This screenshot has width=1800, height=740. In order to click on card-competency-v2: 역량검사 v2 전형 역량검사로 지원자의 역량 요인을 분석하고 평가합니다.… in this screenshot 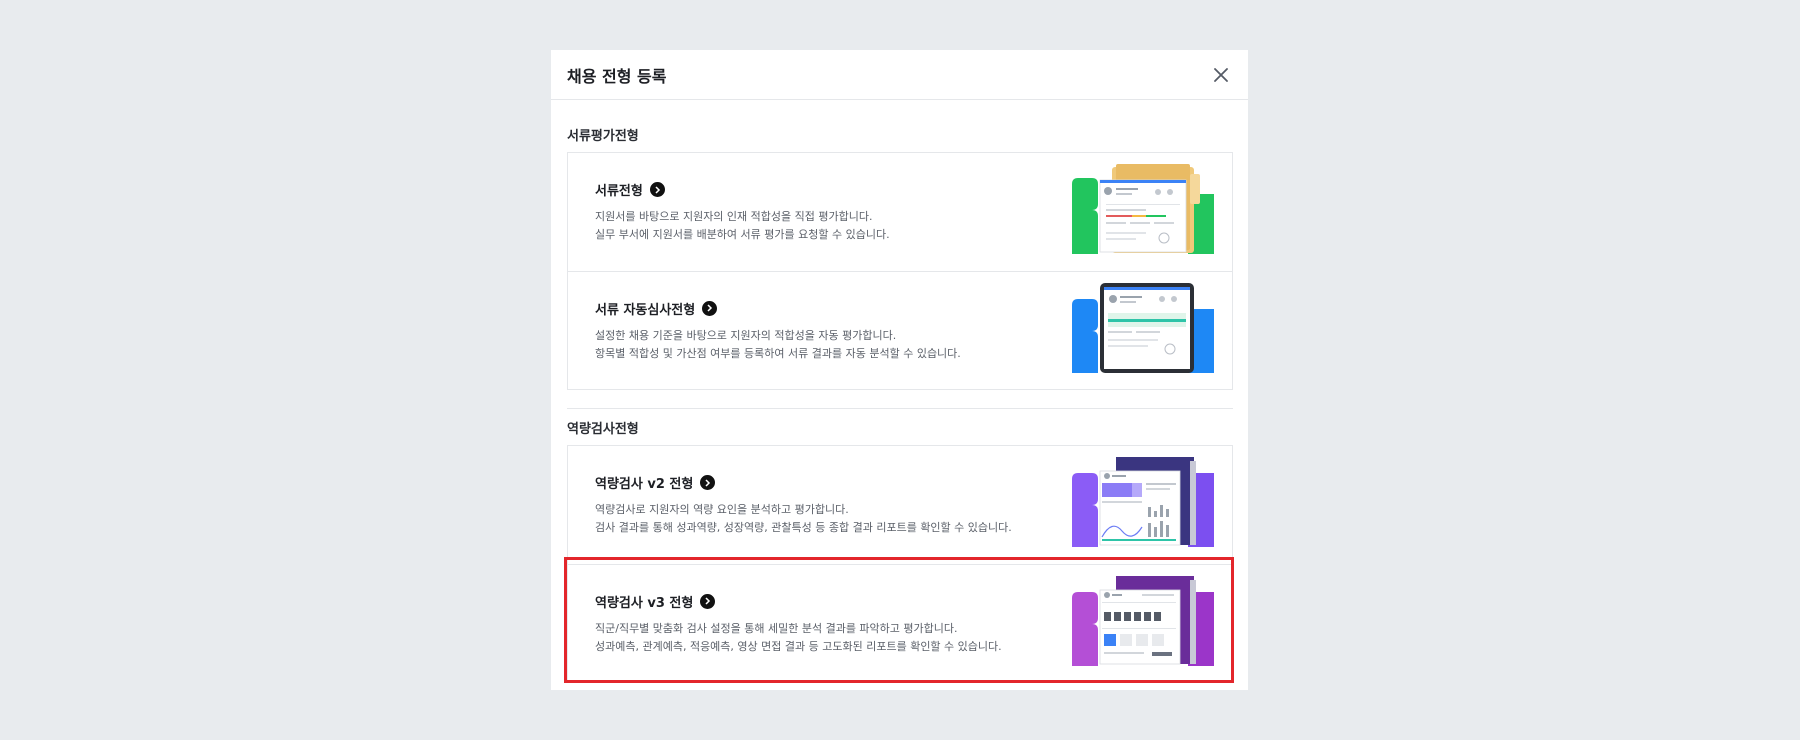, I will do `click(900, 505)`.